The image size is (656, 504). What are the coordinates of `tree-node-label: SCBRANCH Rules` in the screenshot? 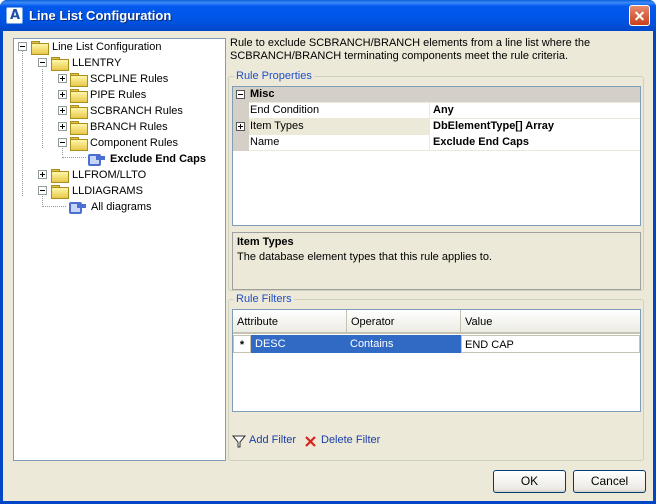 It's located at (136, 111).